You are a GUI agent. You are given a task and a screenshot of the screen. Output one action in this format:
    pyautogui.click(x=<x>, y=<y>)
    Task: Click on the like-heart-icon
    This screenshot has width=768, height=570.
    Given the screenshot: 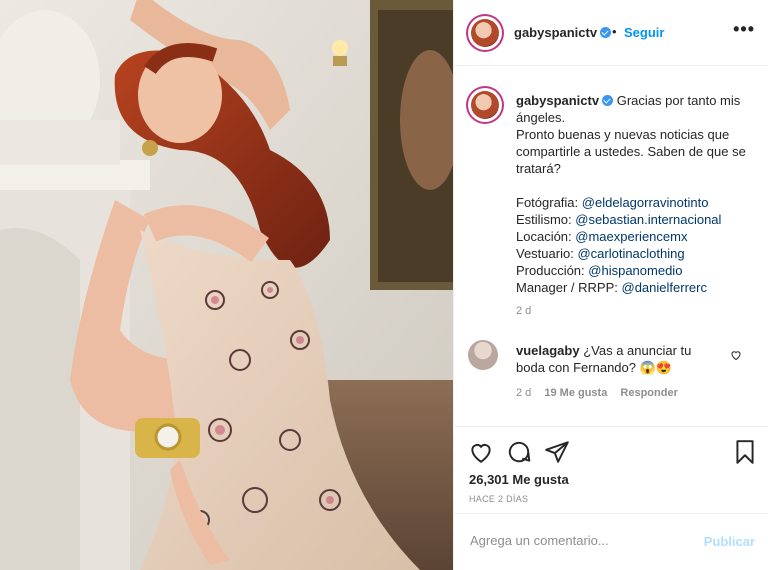 What is the action you would take?
    pyautogui.click(x=481, y=452)
    